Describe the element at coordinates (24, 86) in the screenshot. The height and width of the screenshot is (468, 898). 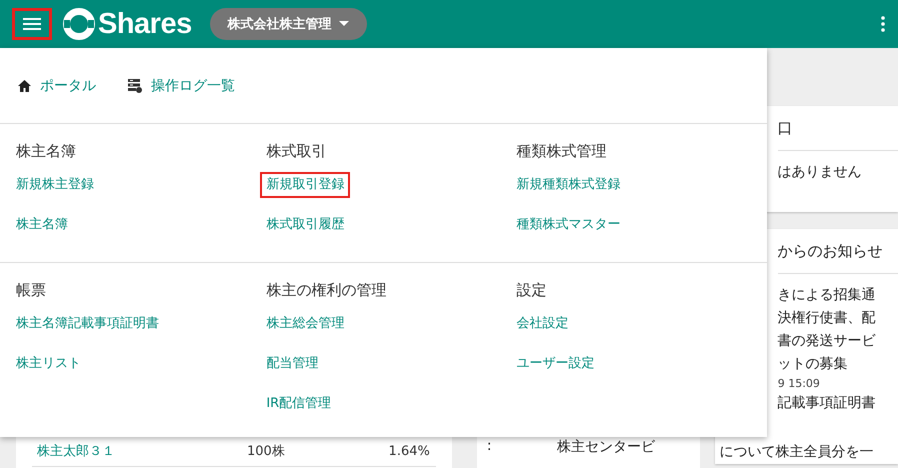
I see `home-icon` at that location.